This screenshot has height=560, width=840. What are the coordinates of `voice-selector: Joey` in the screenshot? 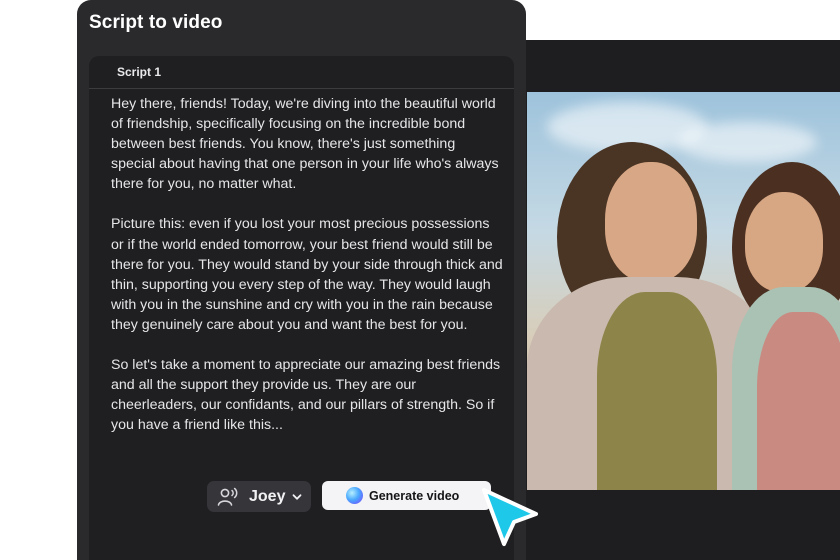 It's located at (259, 496).